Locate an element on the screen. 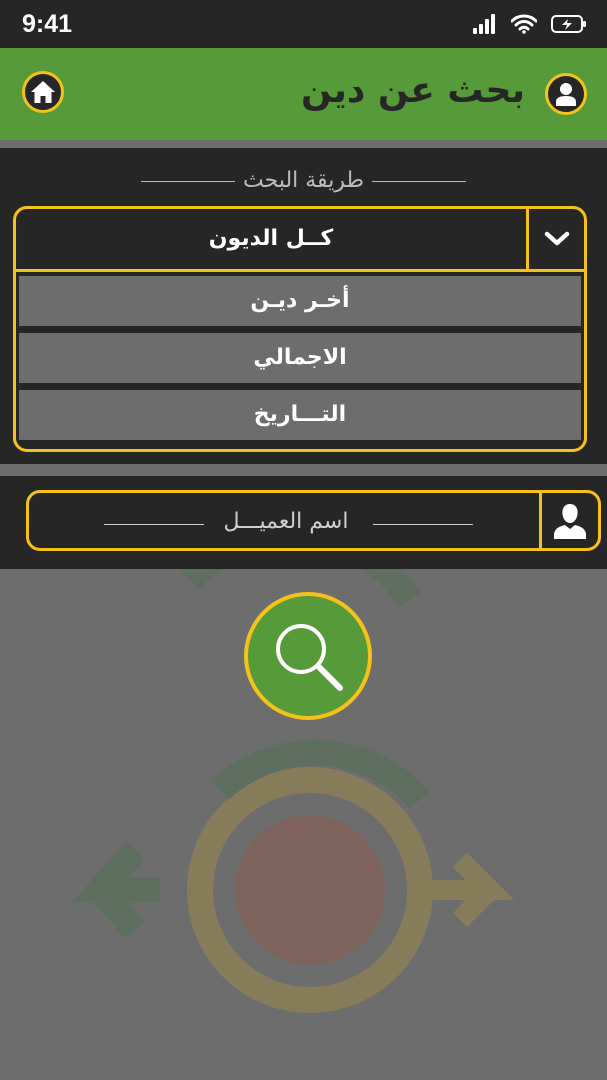 This screenshot has height=1080, width=607. search-button is located at coordinates (308, 656).